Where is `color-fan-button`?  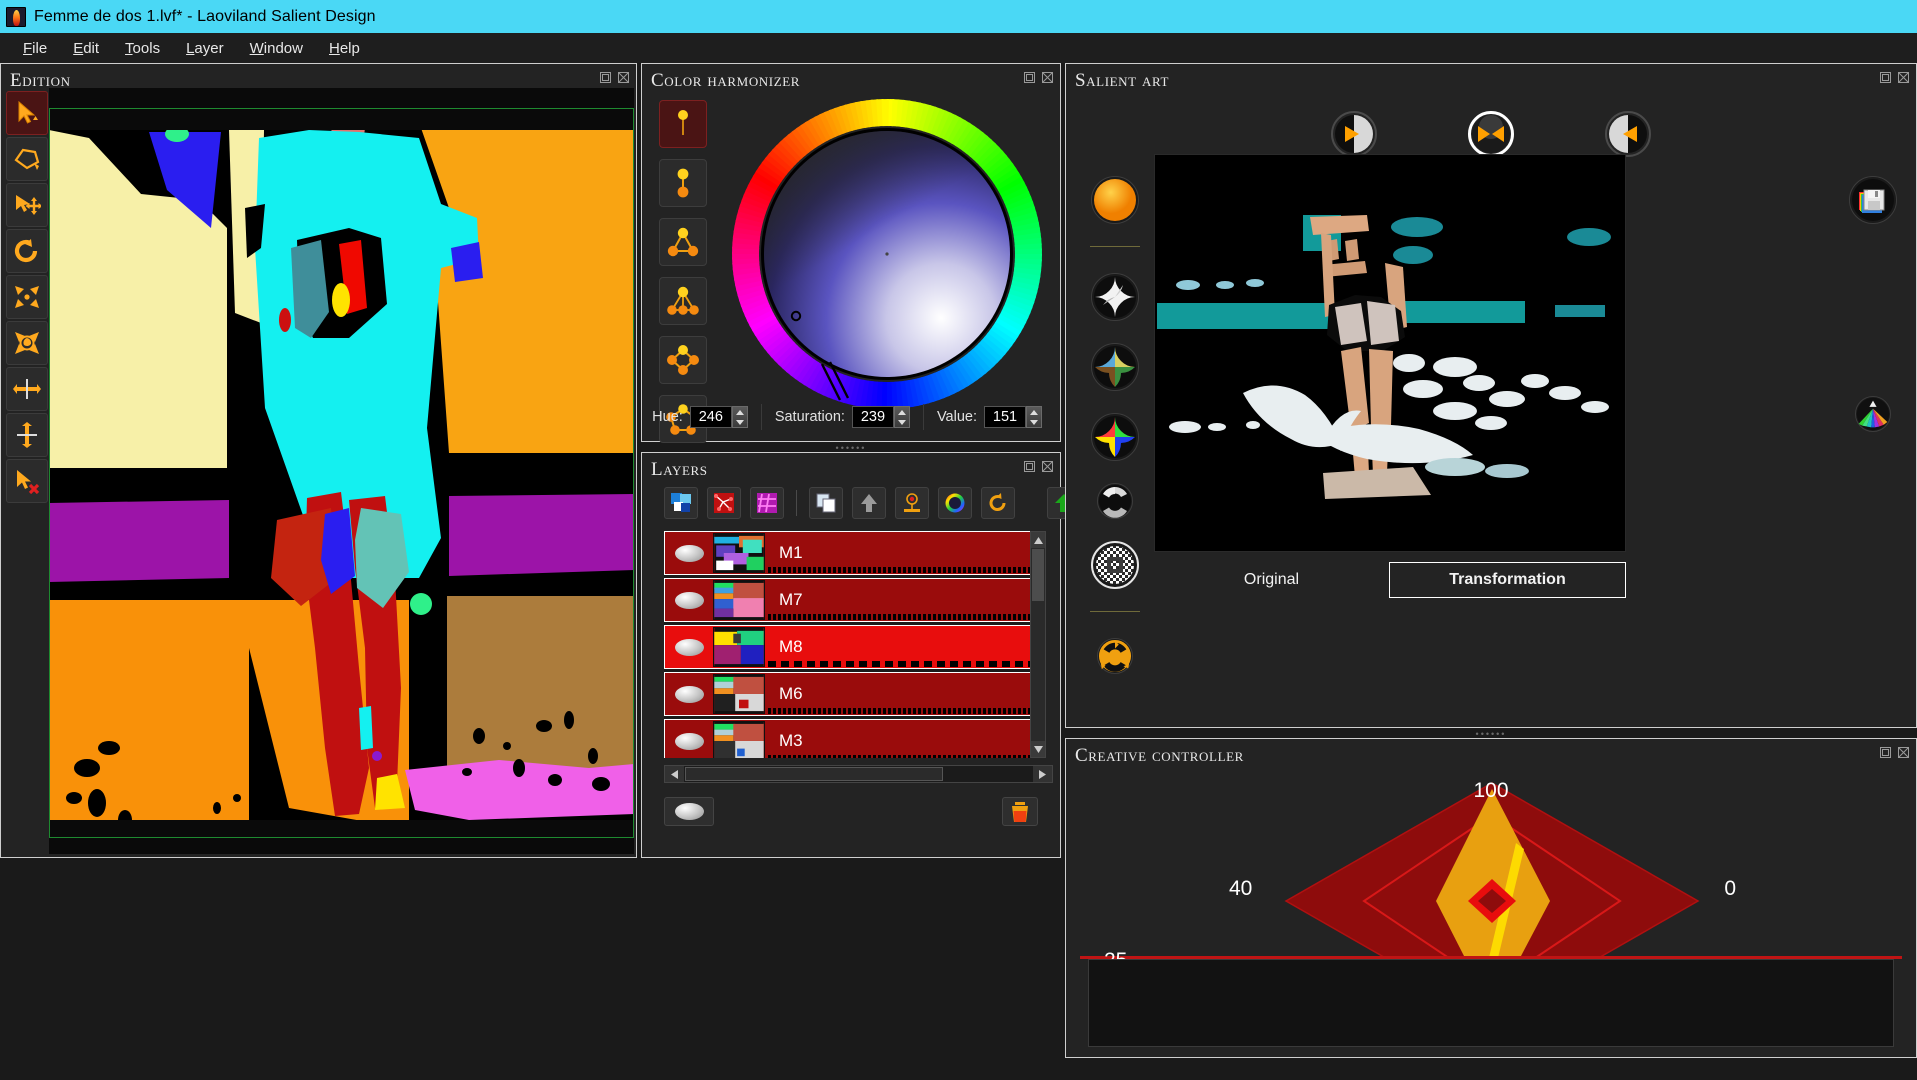 color-fan-button is located at coordinates (1873, 414).